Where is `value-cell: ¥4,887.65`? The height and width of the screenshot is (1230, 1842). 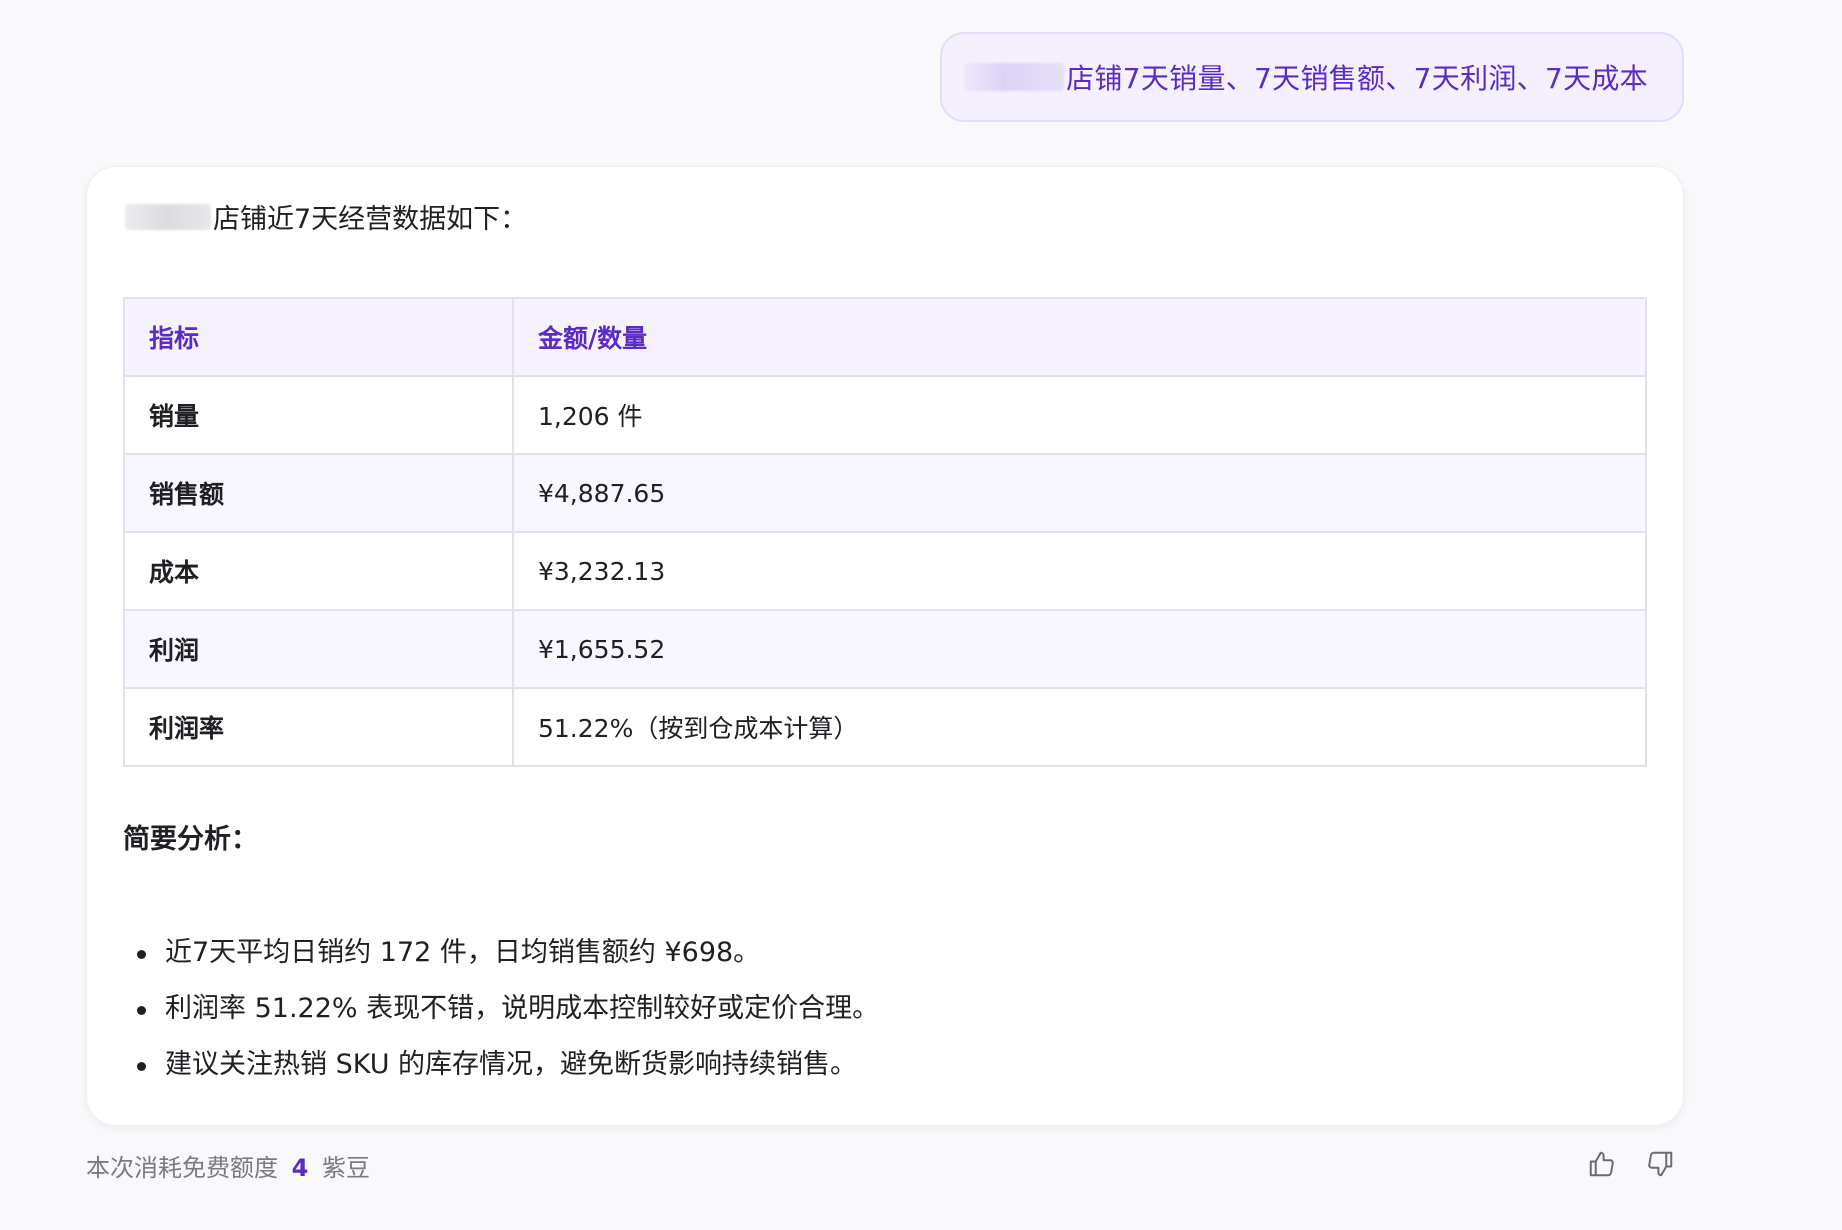 value-cell: ¥4,887.65 is located at coordinates (1079, 493).